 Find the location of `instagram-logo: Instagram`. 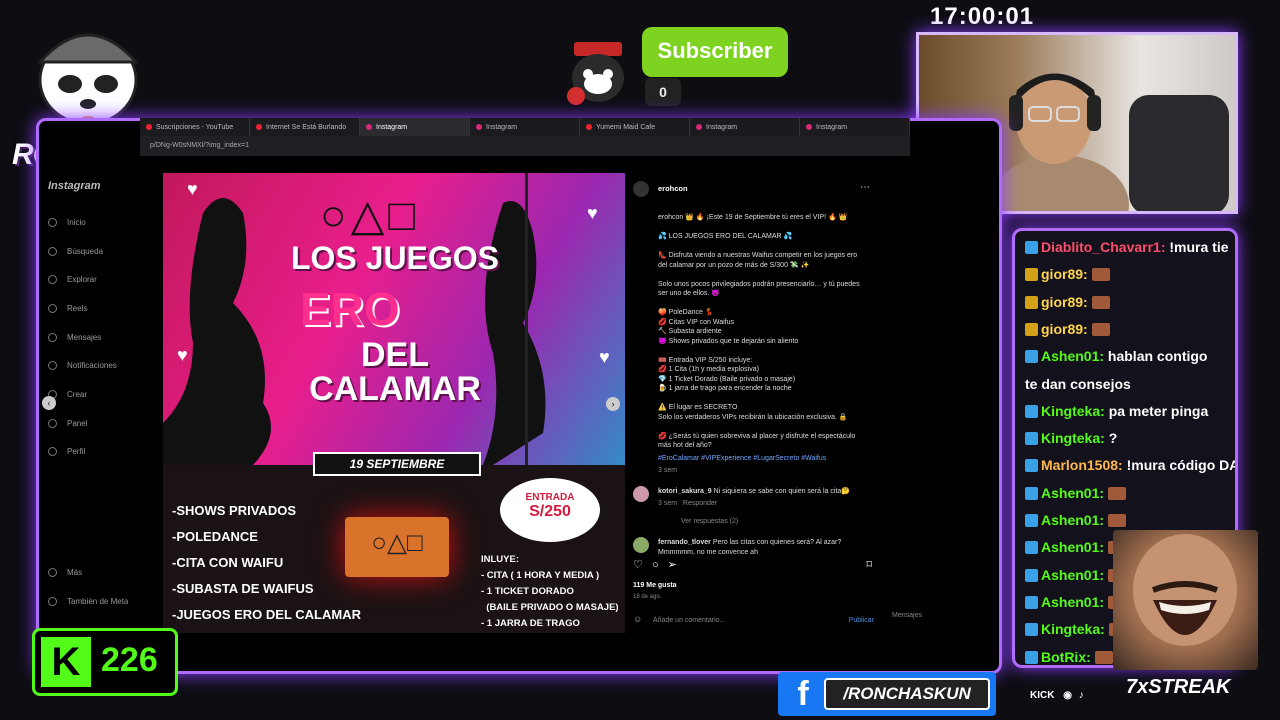

instagram-logo: Instagram is located at coordinates (104, 186).